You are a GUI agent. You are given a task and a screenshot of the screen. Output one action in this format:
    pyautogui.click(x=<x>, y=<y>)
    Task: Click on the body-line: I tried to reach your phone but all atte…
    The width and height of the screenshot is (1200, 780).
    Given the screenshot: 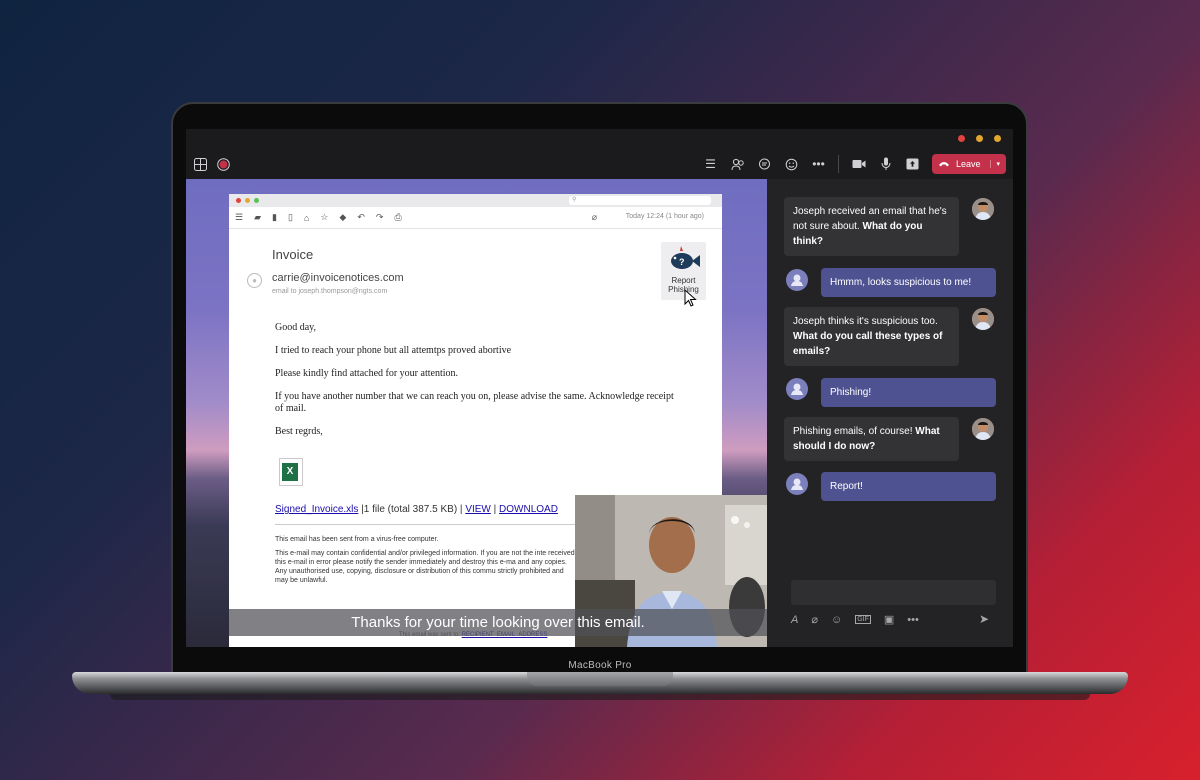 What is the action you would take?
    pyautogui.click(x=393, y=350)
    